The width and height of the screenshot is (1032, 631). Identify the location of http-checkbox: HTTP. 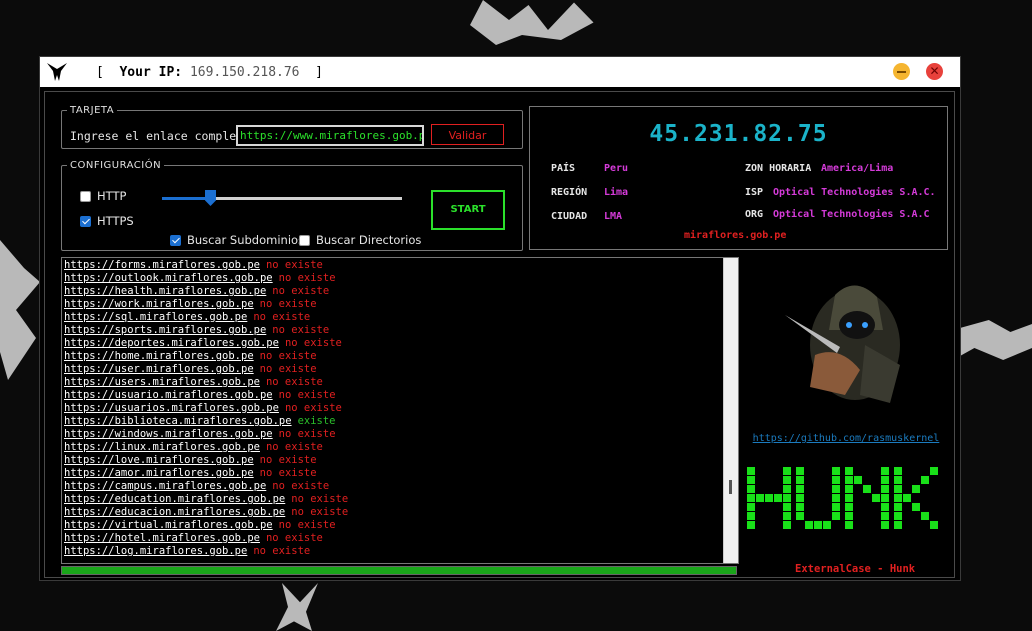
(103, 196).